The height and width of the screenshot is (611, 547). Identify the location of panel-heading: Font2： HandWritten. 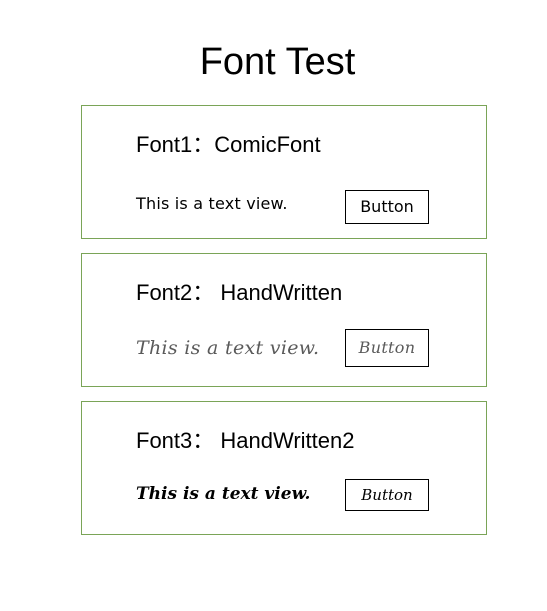
(239, 292).